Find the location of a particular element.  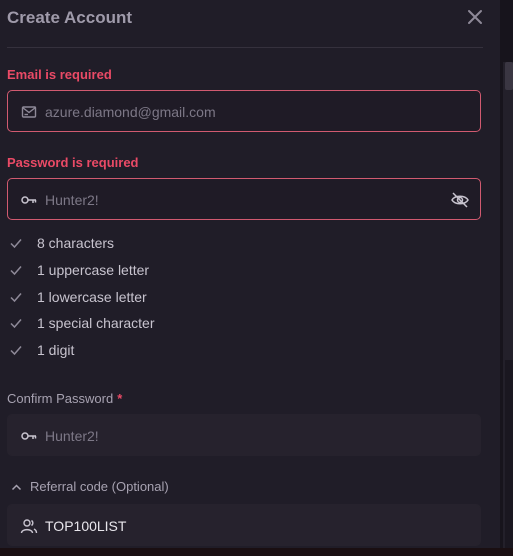

referral-code-field: TOP100LIST is located at coordinates (244, 525).